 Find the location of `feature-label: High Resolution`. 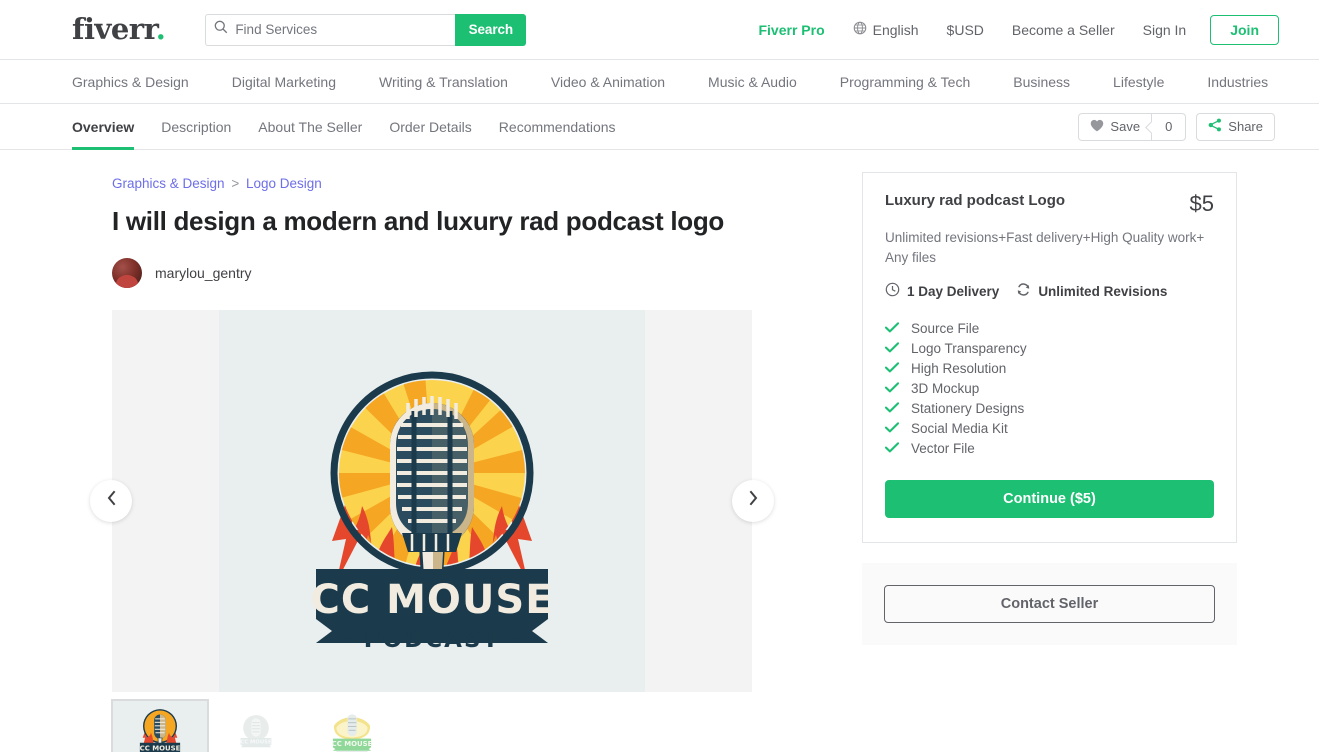

feature-label: High Resolution is located at coordinates (959, 368).